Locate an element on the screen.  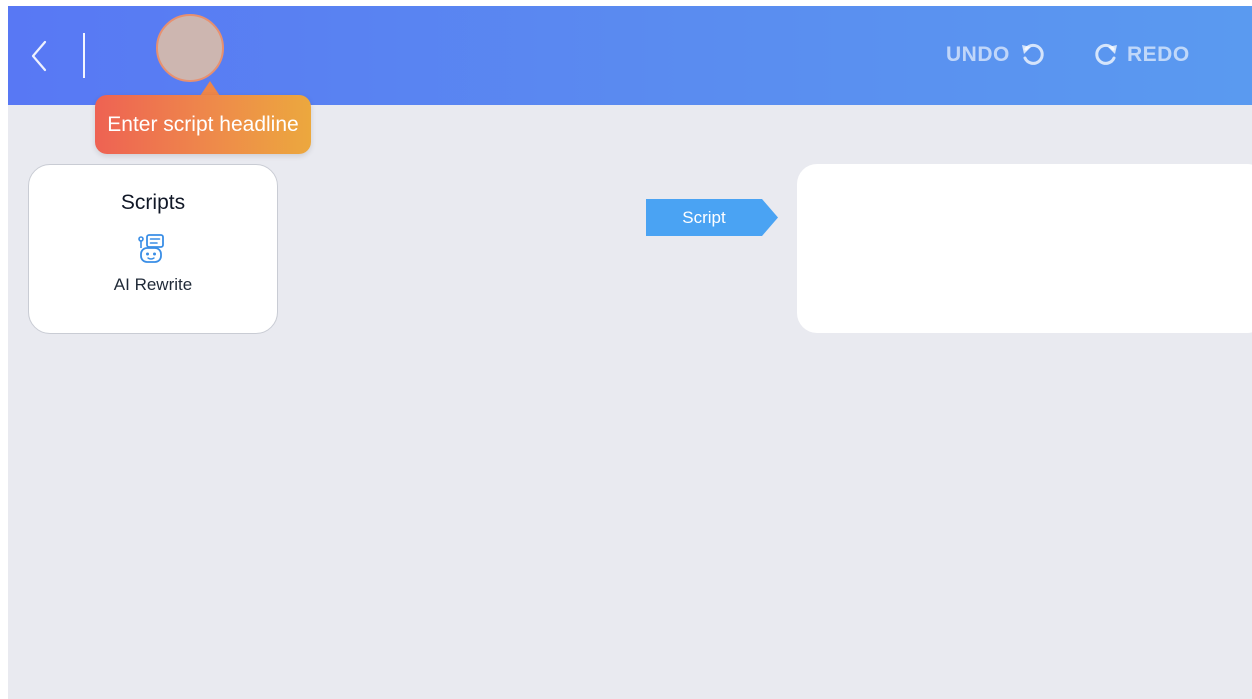
undo-button: UNDO is located at coordinates (995, 55).